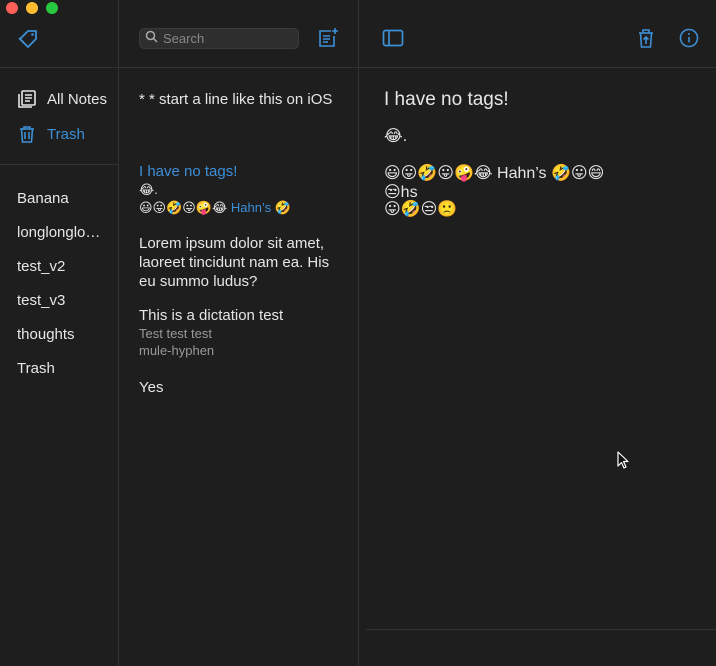 Image resolution: width=716 pixels, height=666 pixels. Describe the element at coordinates (27, 134) in the screenshot. I see `trash-icon` at that location.